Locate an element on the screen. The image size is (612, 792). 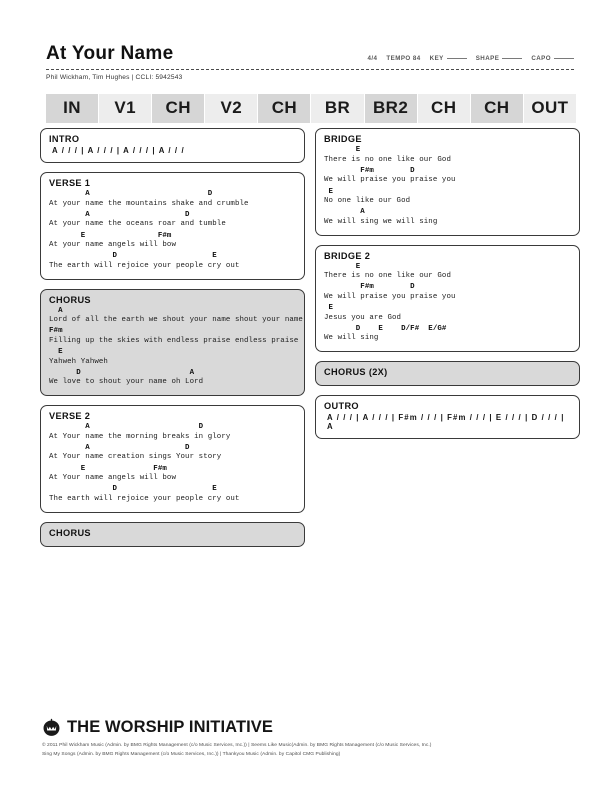
lyric-line: Yahweh Yahweh is located at coordinates (78, 361).